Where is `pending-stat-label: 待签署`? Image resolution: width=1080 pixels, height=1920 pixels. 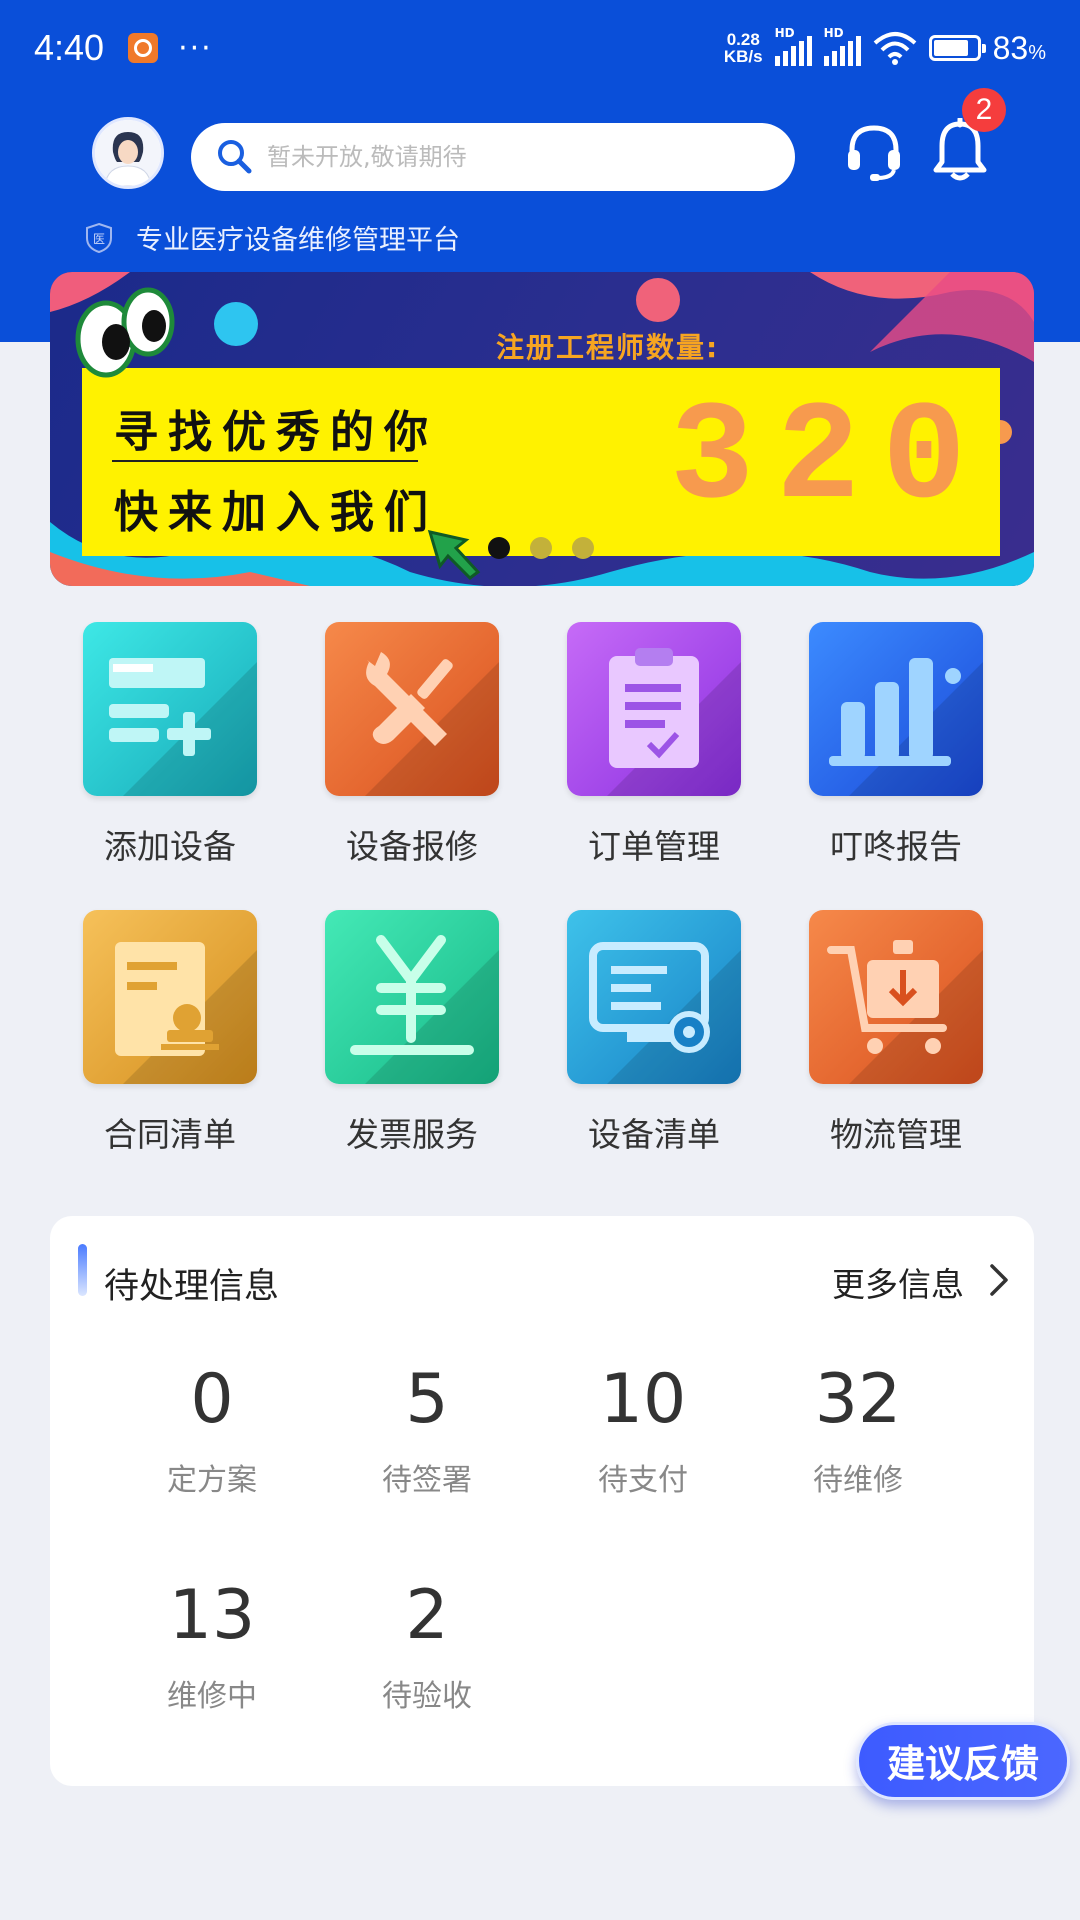 pending-stat-label: 待签署 is located at coordinates (427, 1480).